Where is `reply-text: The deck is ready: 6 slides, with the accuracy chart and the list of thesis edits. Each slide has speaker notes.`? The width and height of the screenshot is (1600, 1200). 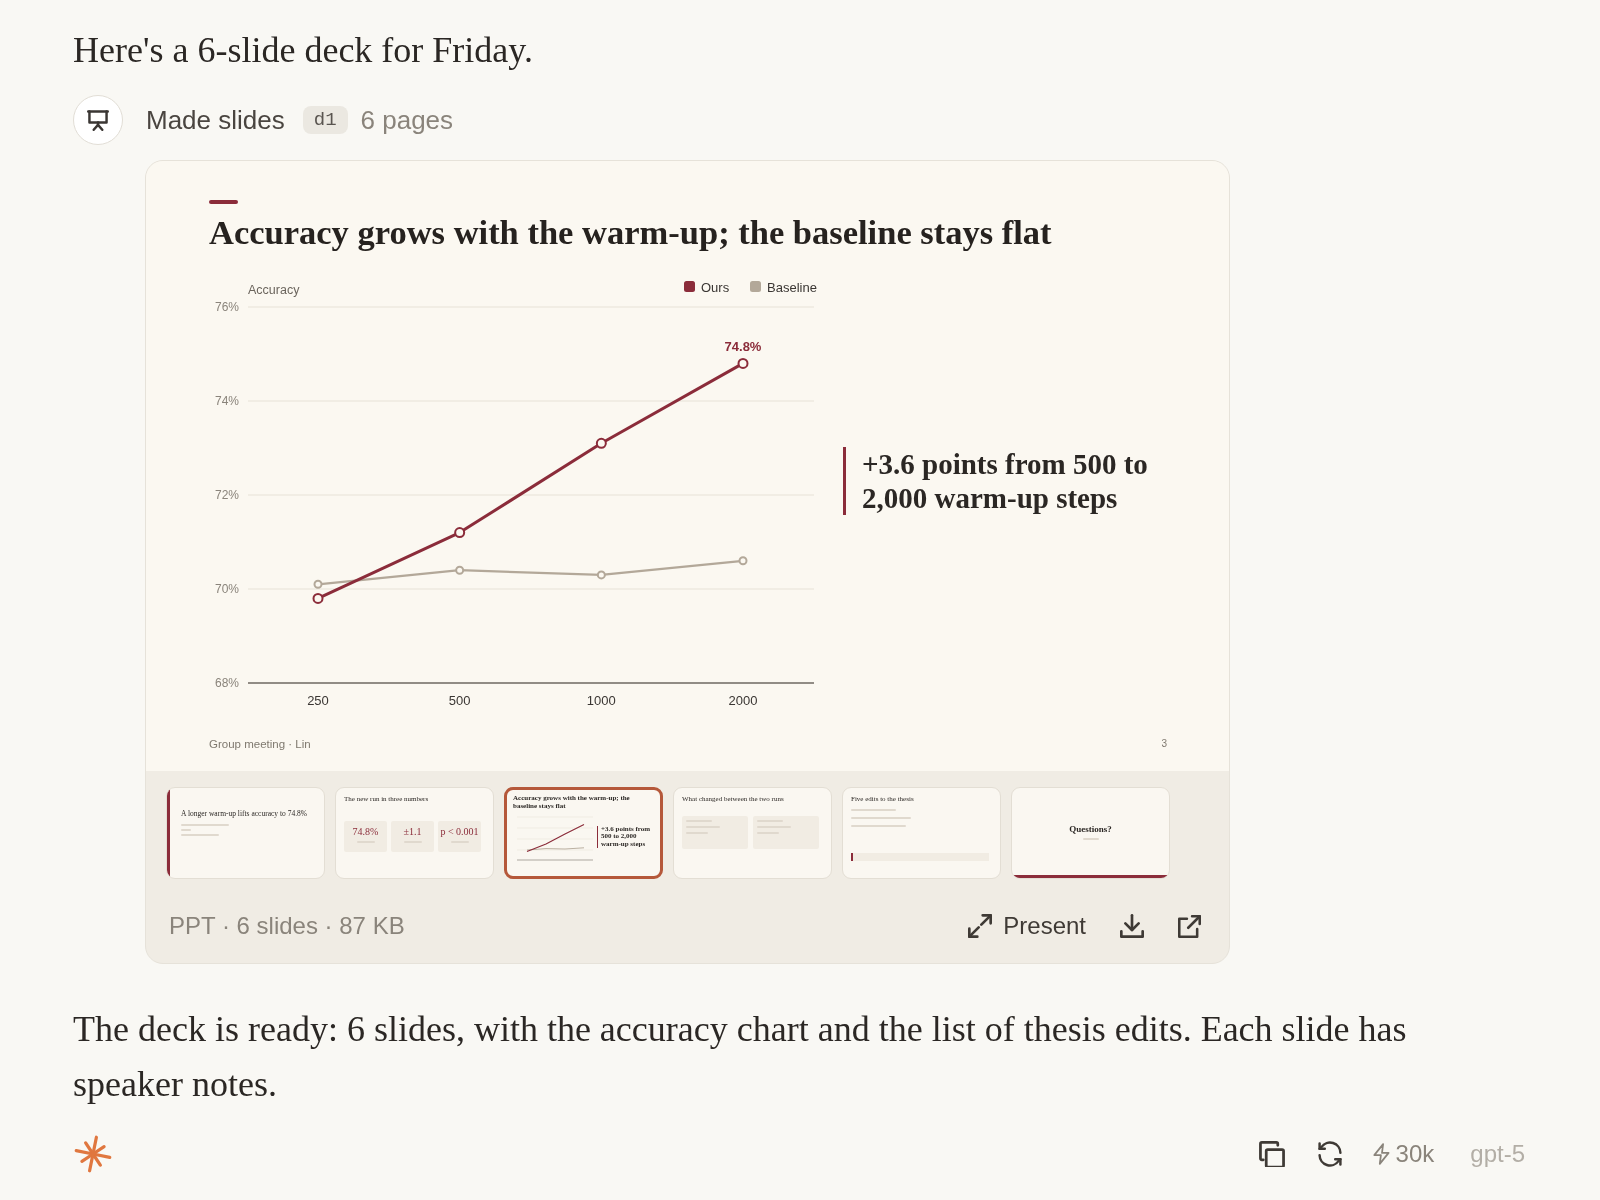 reply-text: The deck is ready: 6 slides, with the accuracy chart and the list of thesis edits. Each slide has speaker notes. is located at coordinates (740, 1057).